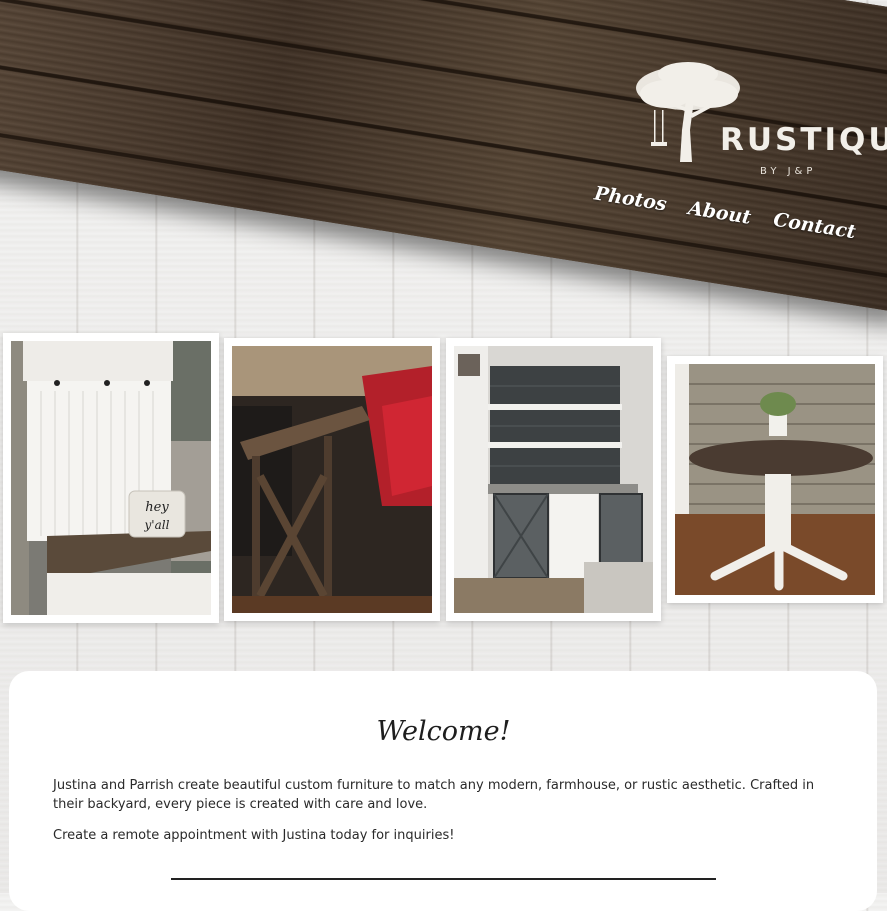  Describe the element at coordinates (803, 140) in the screenshot. I see `logo-wordmark: RUSTIQUE` at that location.